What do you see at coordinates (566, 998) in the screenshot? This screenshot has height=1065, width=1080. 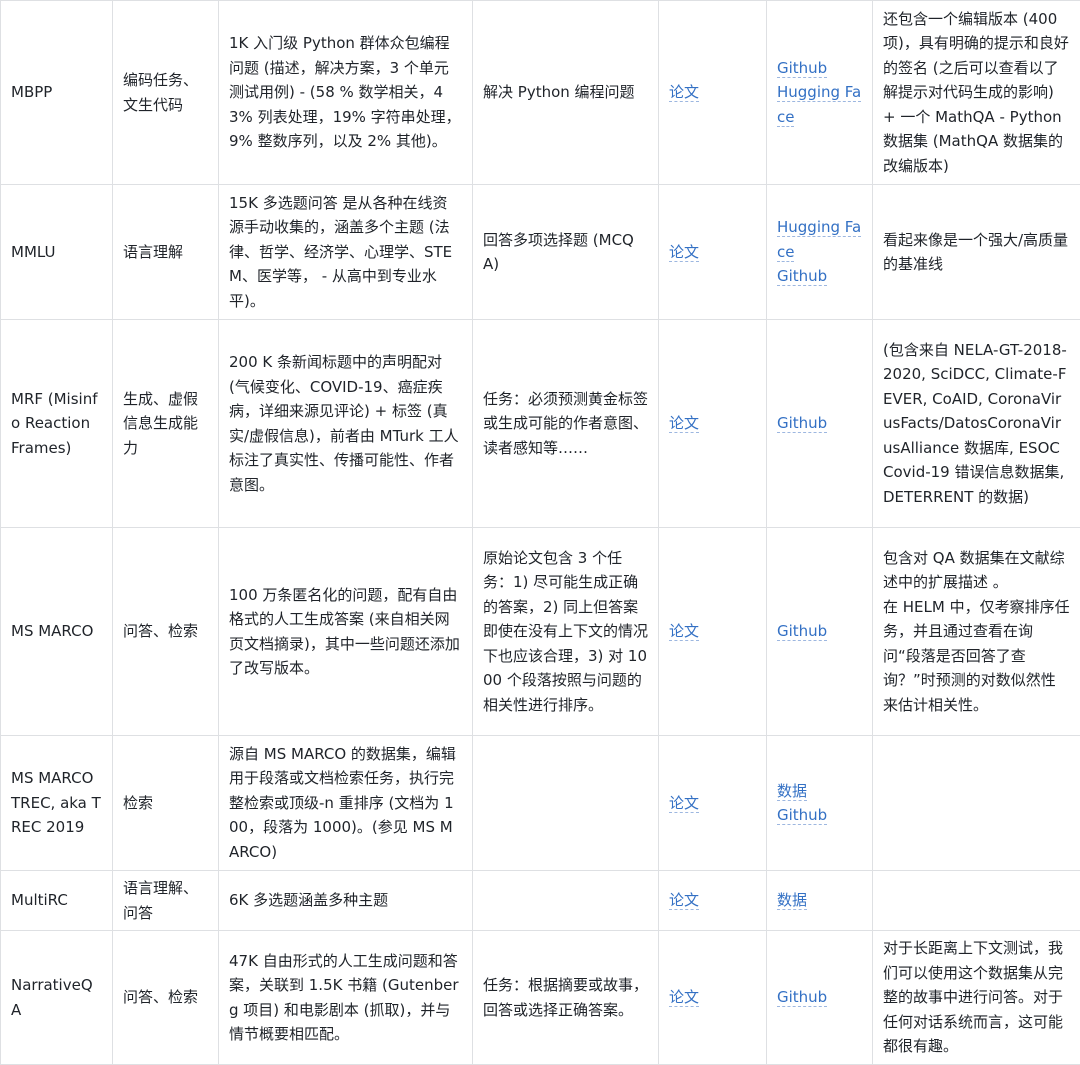 I see `task-cell: 任务：根据摘要或故事，回答或选择正确答案。` at bounding box center [566, 998].